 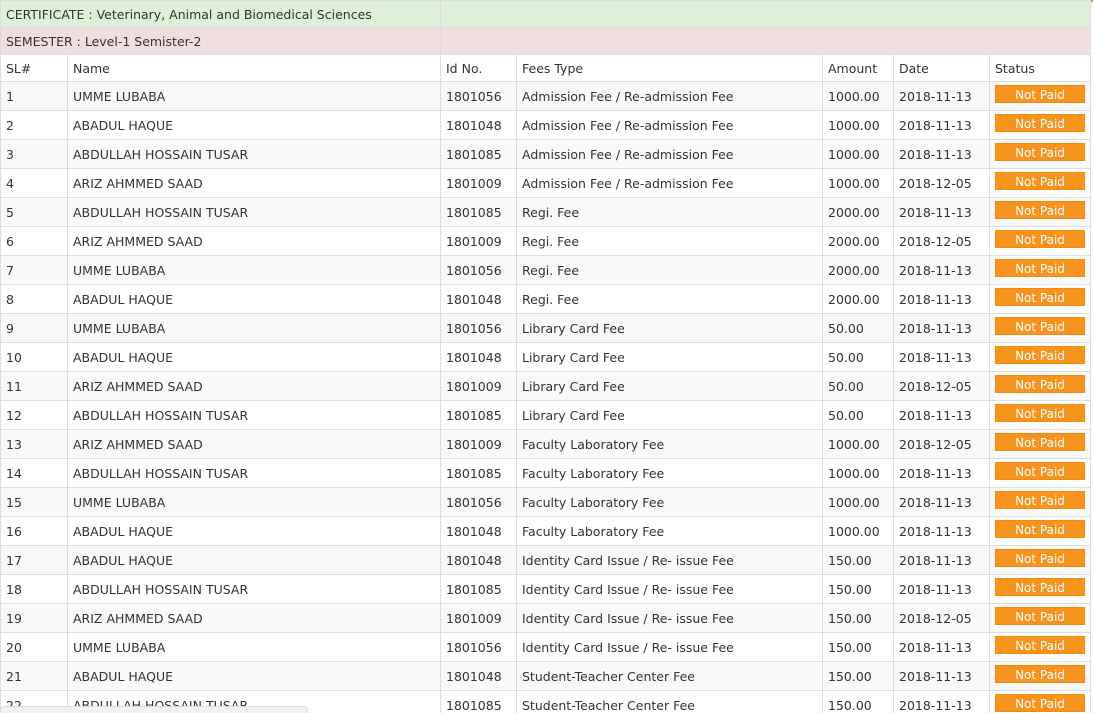 I want to click on cell-fees-type: Identity Card Issue / Re- issue Fee, so click(x=669, y=560).